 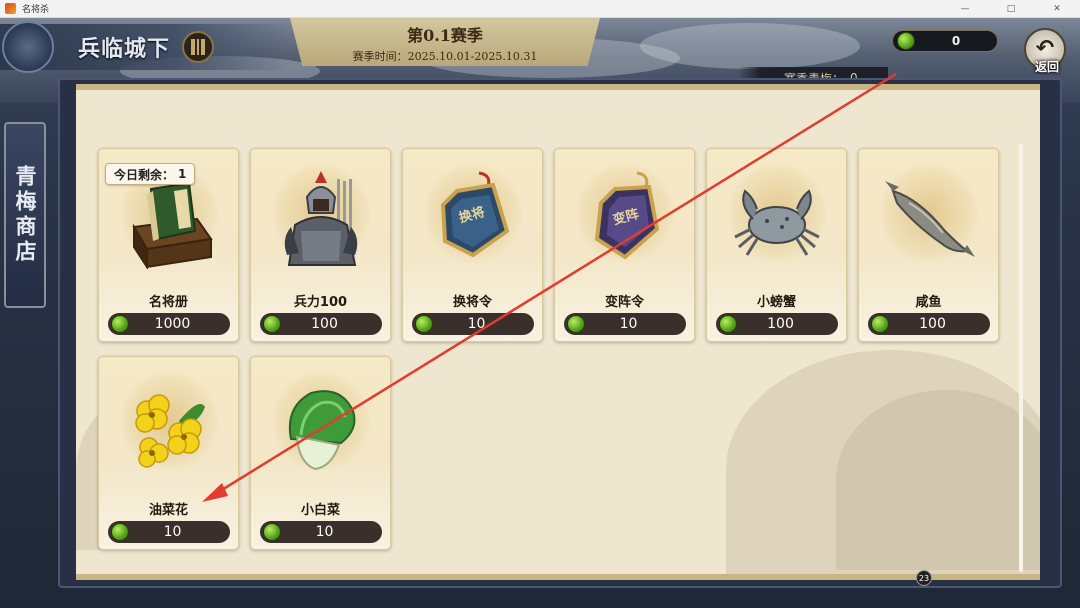 I want to click on item-name: 换将令, so click(x=472, y=302).